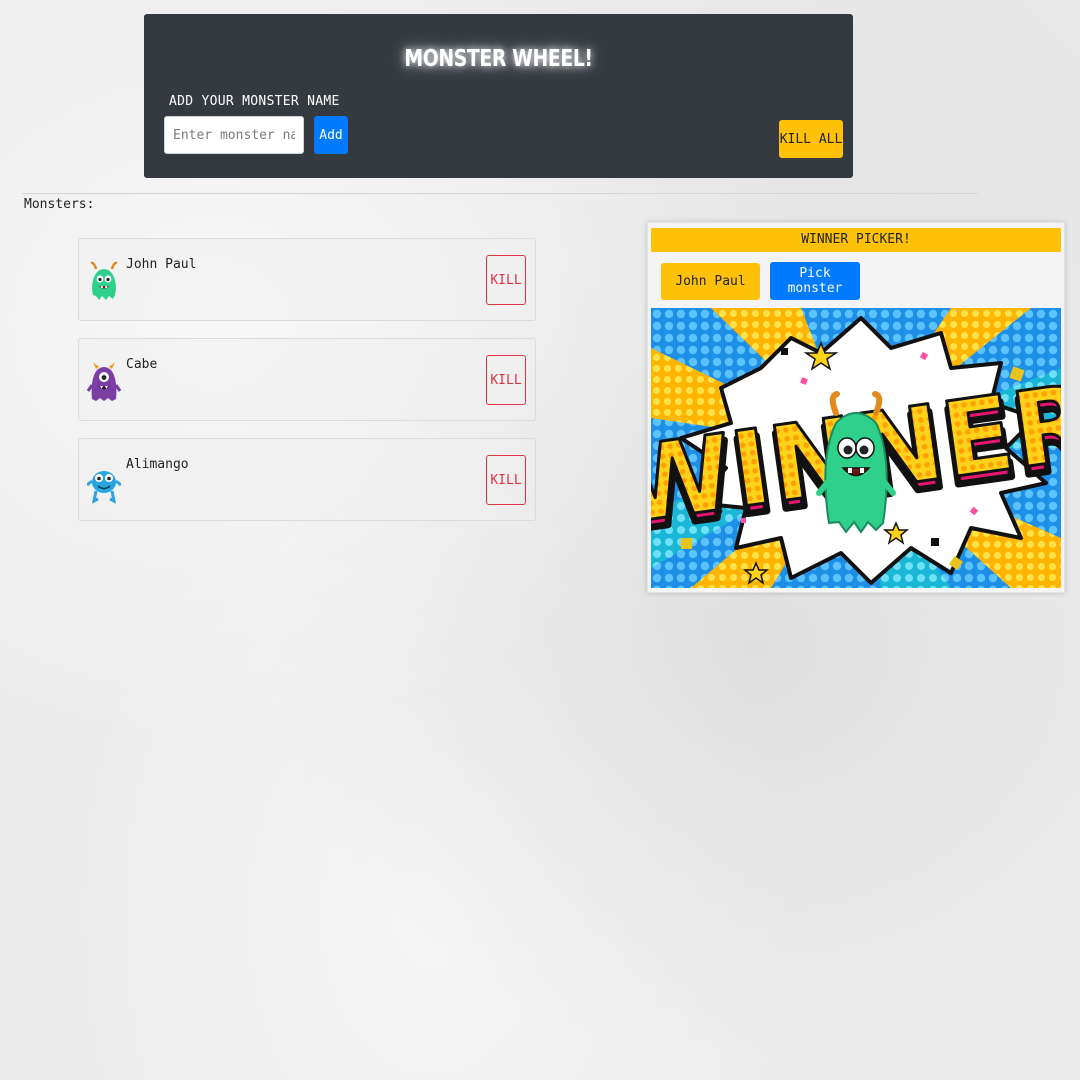 Image resolution: width=1080 pixels, height=1080 pixels. Describe the element at coordinates (500, 193) in the screenshot. I see `divider` at that location.